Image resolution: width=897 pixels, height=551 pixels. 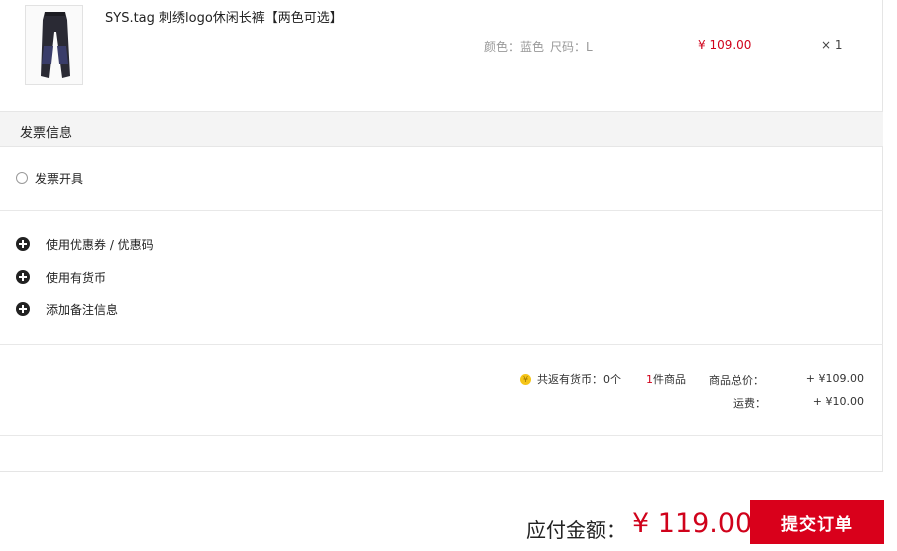 What do you see at coordinates (514, 47) in the screenshot?
I see `product-color: 颜色：蓝色` at bounding box center [514, 47].